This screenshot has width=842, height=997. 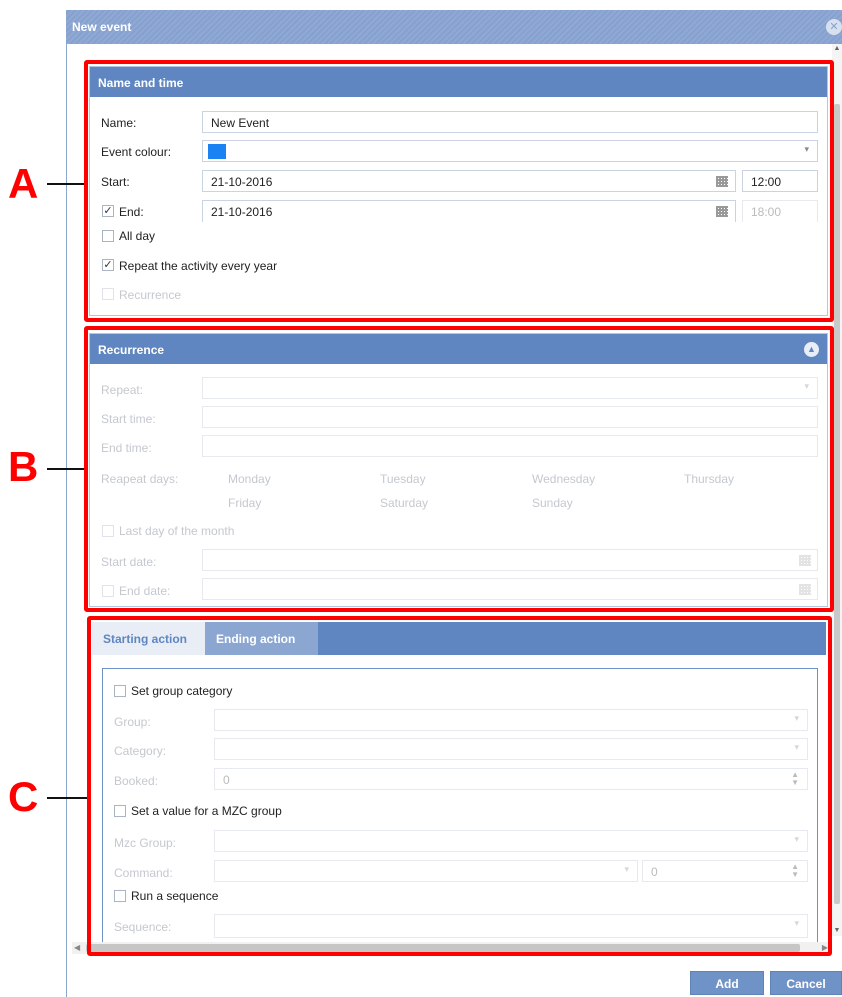 What do you see at coordinates (67, 798) in the screenshot?
I see `annotation-line-c` at bounding box center [67, 798].